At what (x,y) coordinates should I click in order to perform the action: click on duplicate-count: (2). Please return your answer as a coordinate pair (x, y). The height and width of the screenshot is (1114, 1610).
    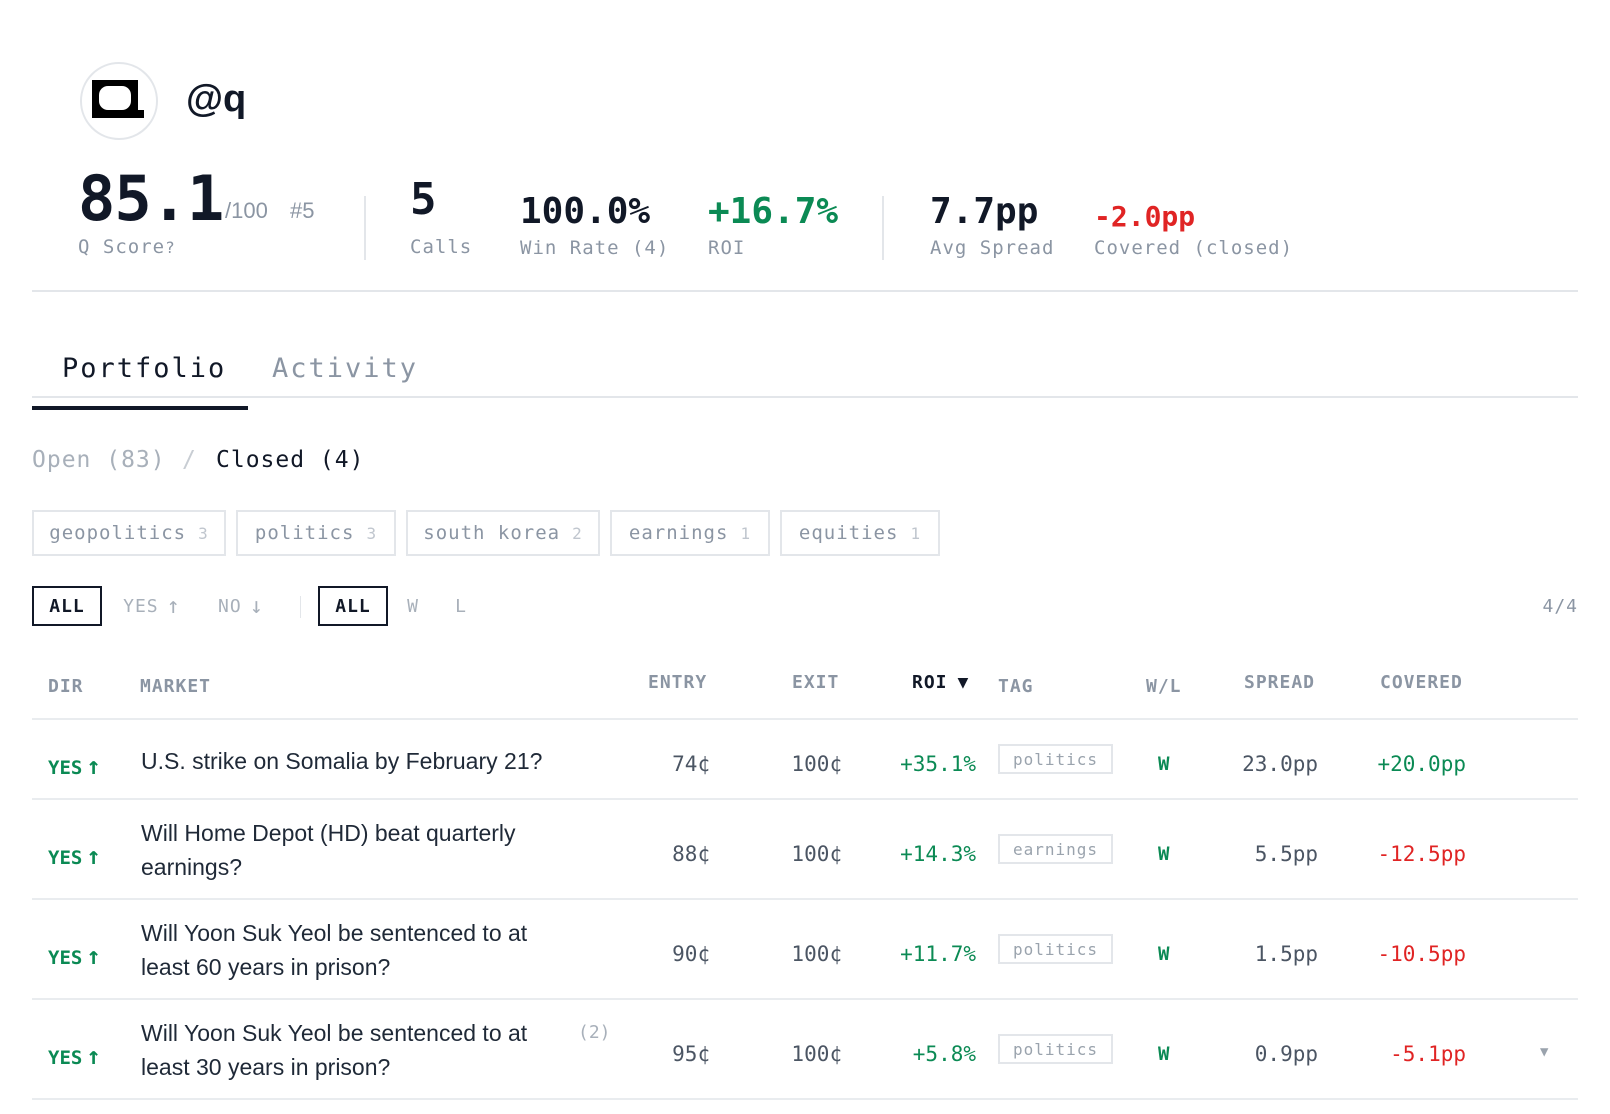
    Looking at the image, I should click on (594, 1032).